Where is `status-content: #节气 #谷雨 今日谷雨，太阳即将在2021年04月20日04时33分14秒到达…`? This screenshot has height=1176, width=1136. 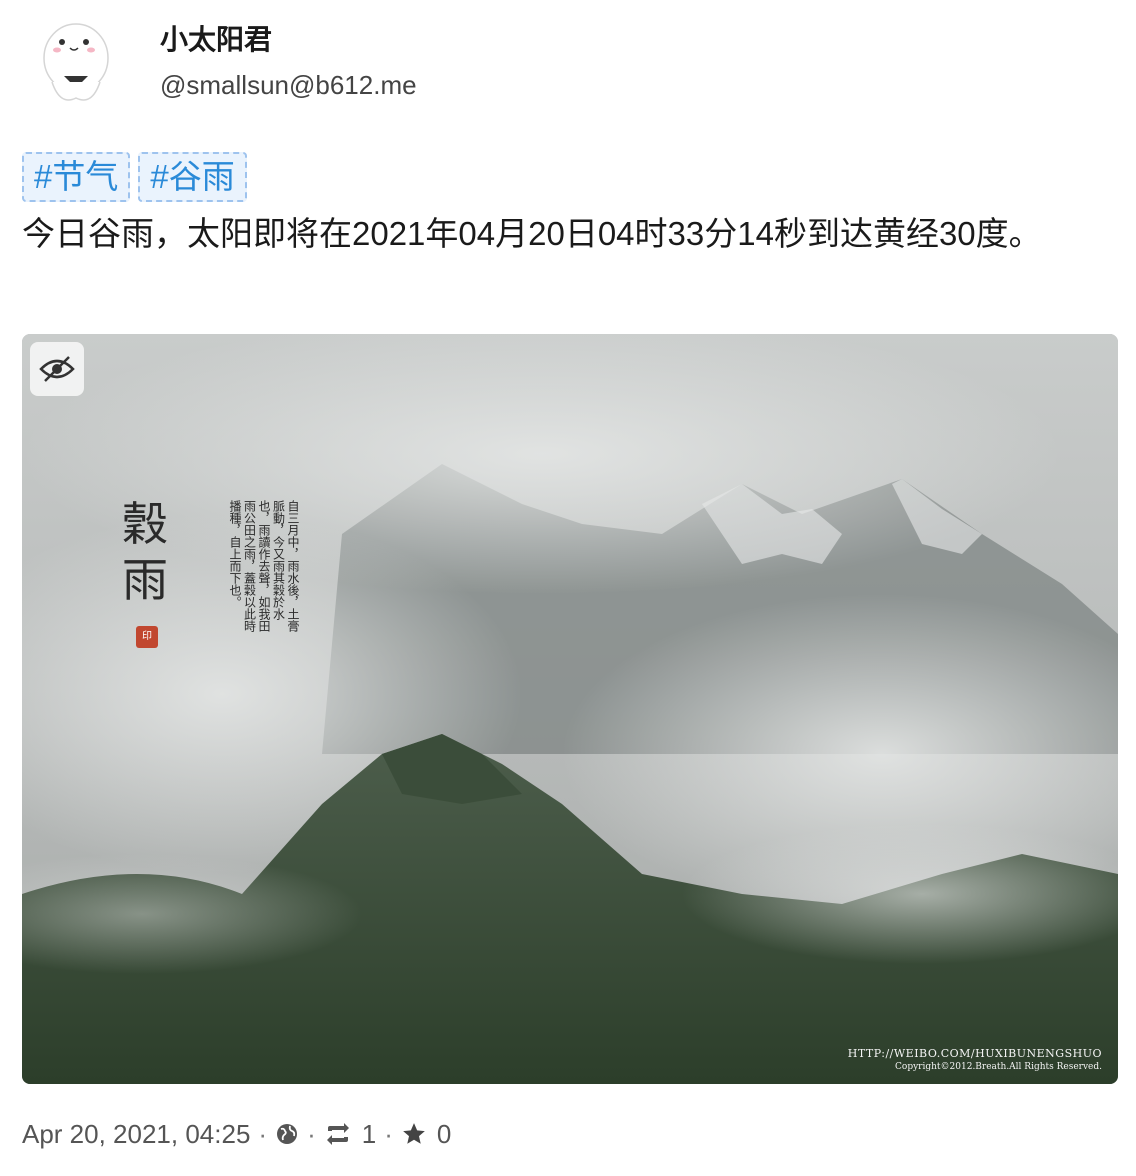 status-content: #节气 #谷雨 今日谷雨，太阳即将在2021年04月20日04时33分14秒到达… is located at coordinates (570, 205).